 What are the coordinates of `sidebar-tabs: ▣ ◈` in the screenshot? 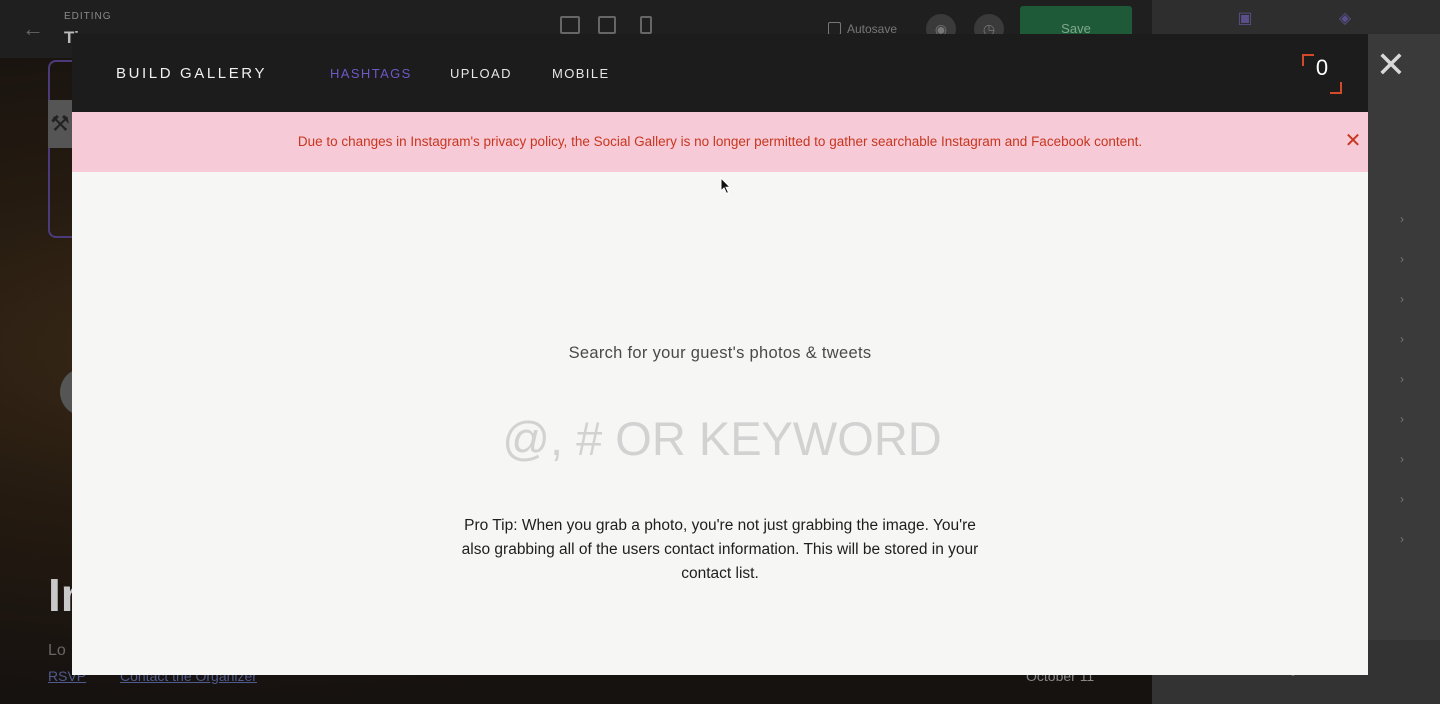 It's located at (1296, 17).